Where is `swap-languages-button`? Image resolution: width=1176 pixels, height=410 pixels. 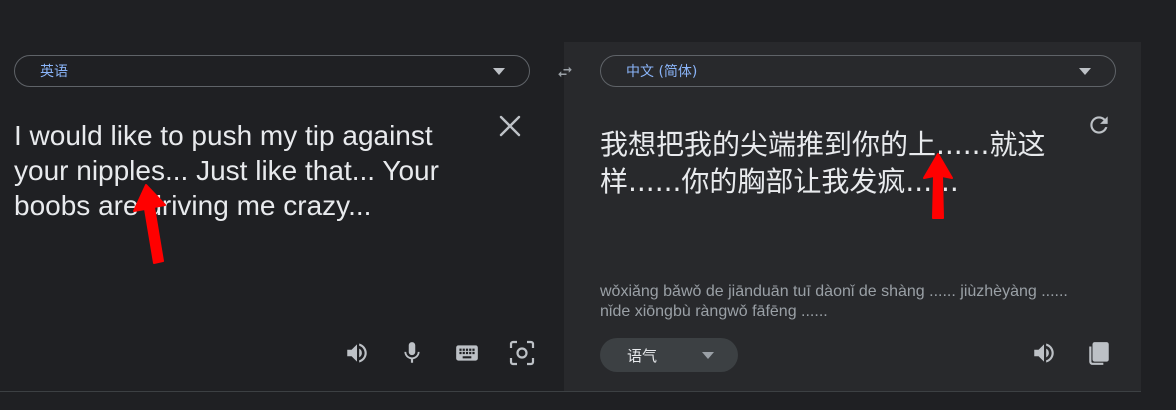
swap-languages-button is located at coordinates (565, 72).